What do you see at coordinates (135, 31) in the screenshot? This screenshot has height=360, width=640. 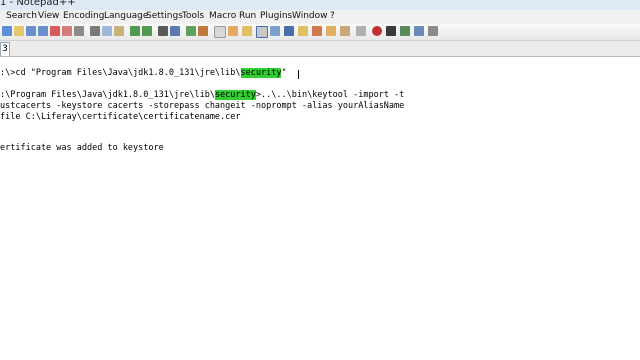 I see `undo-icon` at bounding box center [135, 31].